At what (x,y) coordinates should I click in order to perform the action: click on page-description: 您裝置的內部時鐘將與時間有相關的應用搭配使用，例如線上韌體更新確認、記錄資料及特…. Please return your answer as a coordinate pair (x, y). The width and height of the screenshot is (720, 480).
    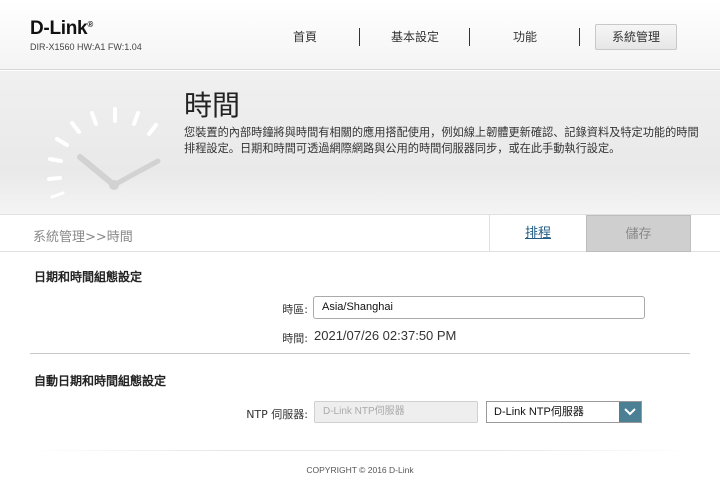
    Looking at the image, I should click on (441, 140).